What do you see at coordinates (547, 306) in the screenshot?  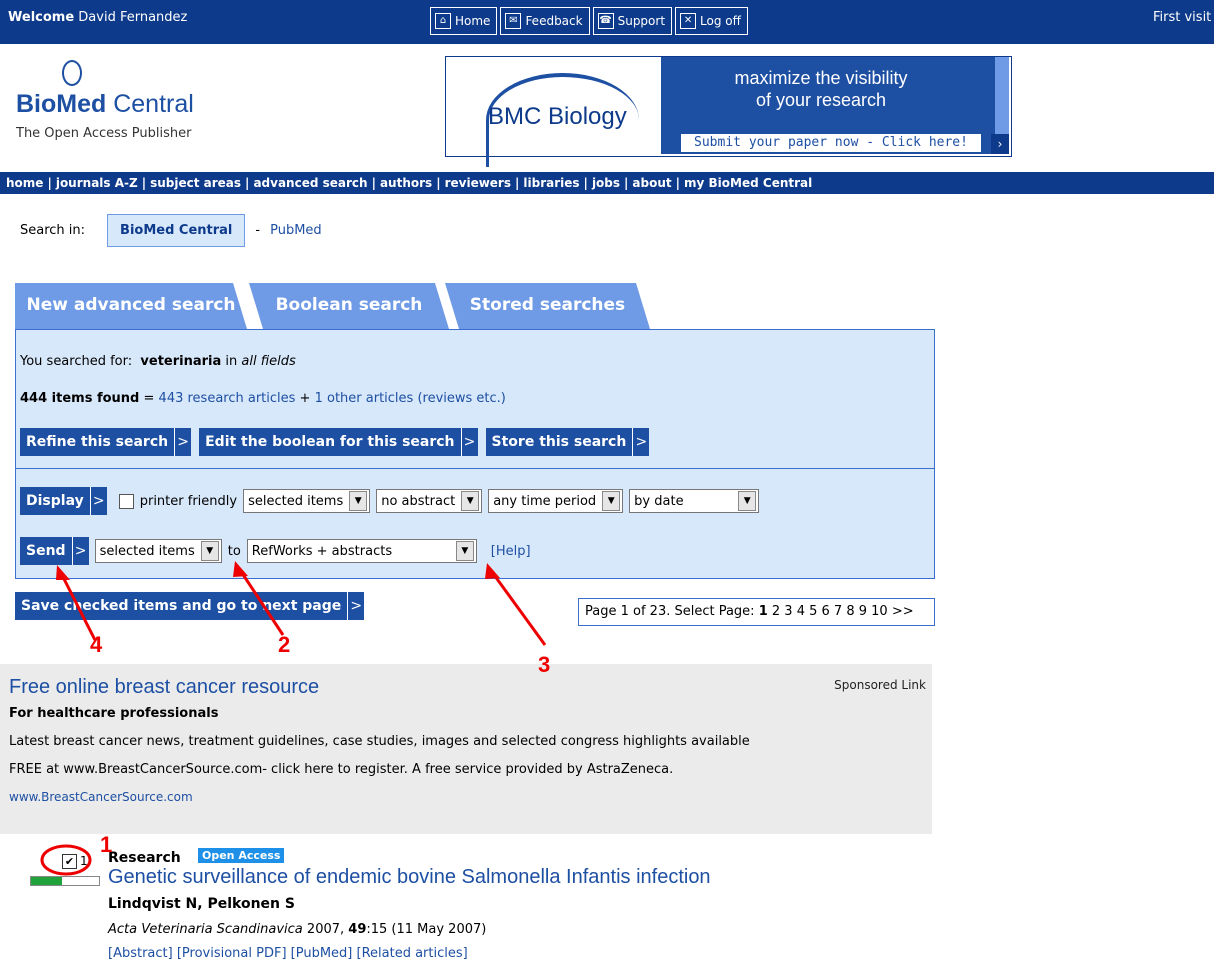 I see `tab-stored-searches: Stored searches` at bounding box center [547, 306].